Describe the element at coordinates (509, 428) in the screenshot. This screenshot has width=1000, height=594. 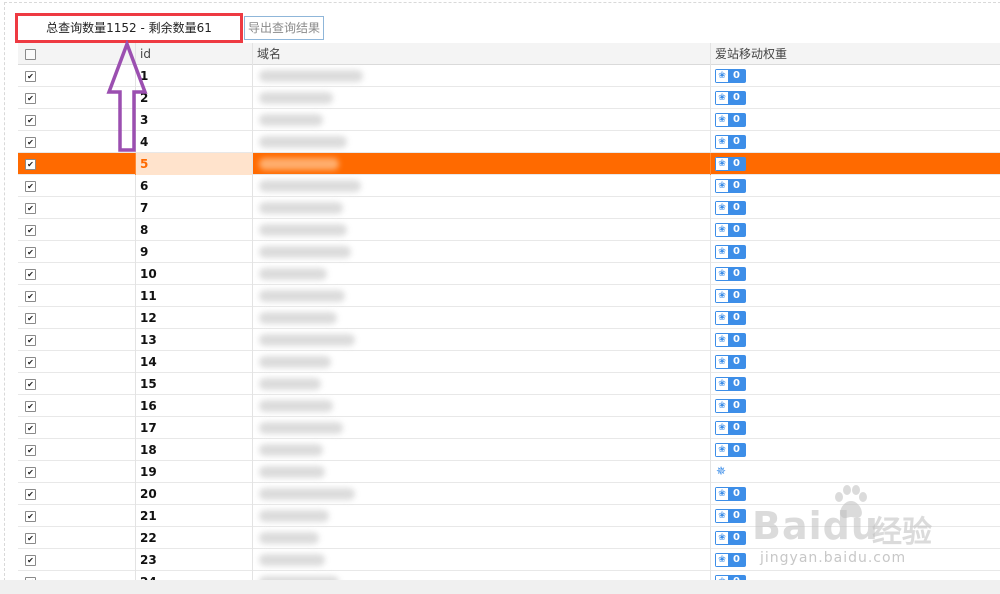
I see `table-row: ✔ 17 ❀ 0` at that location.